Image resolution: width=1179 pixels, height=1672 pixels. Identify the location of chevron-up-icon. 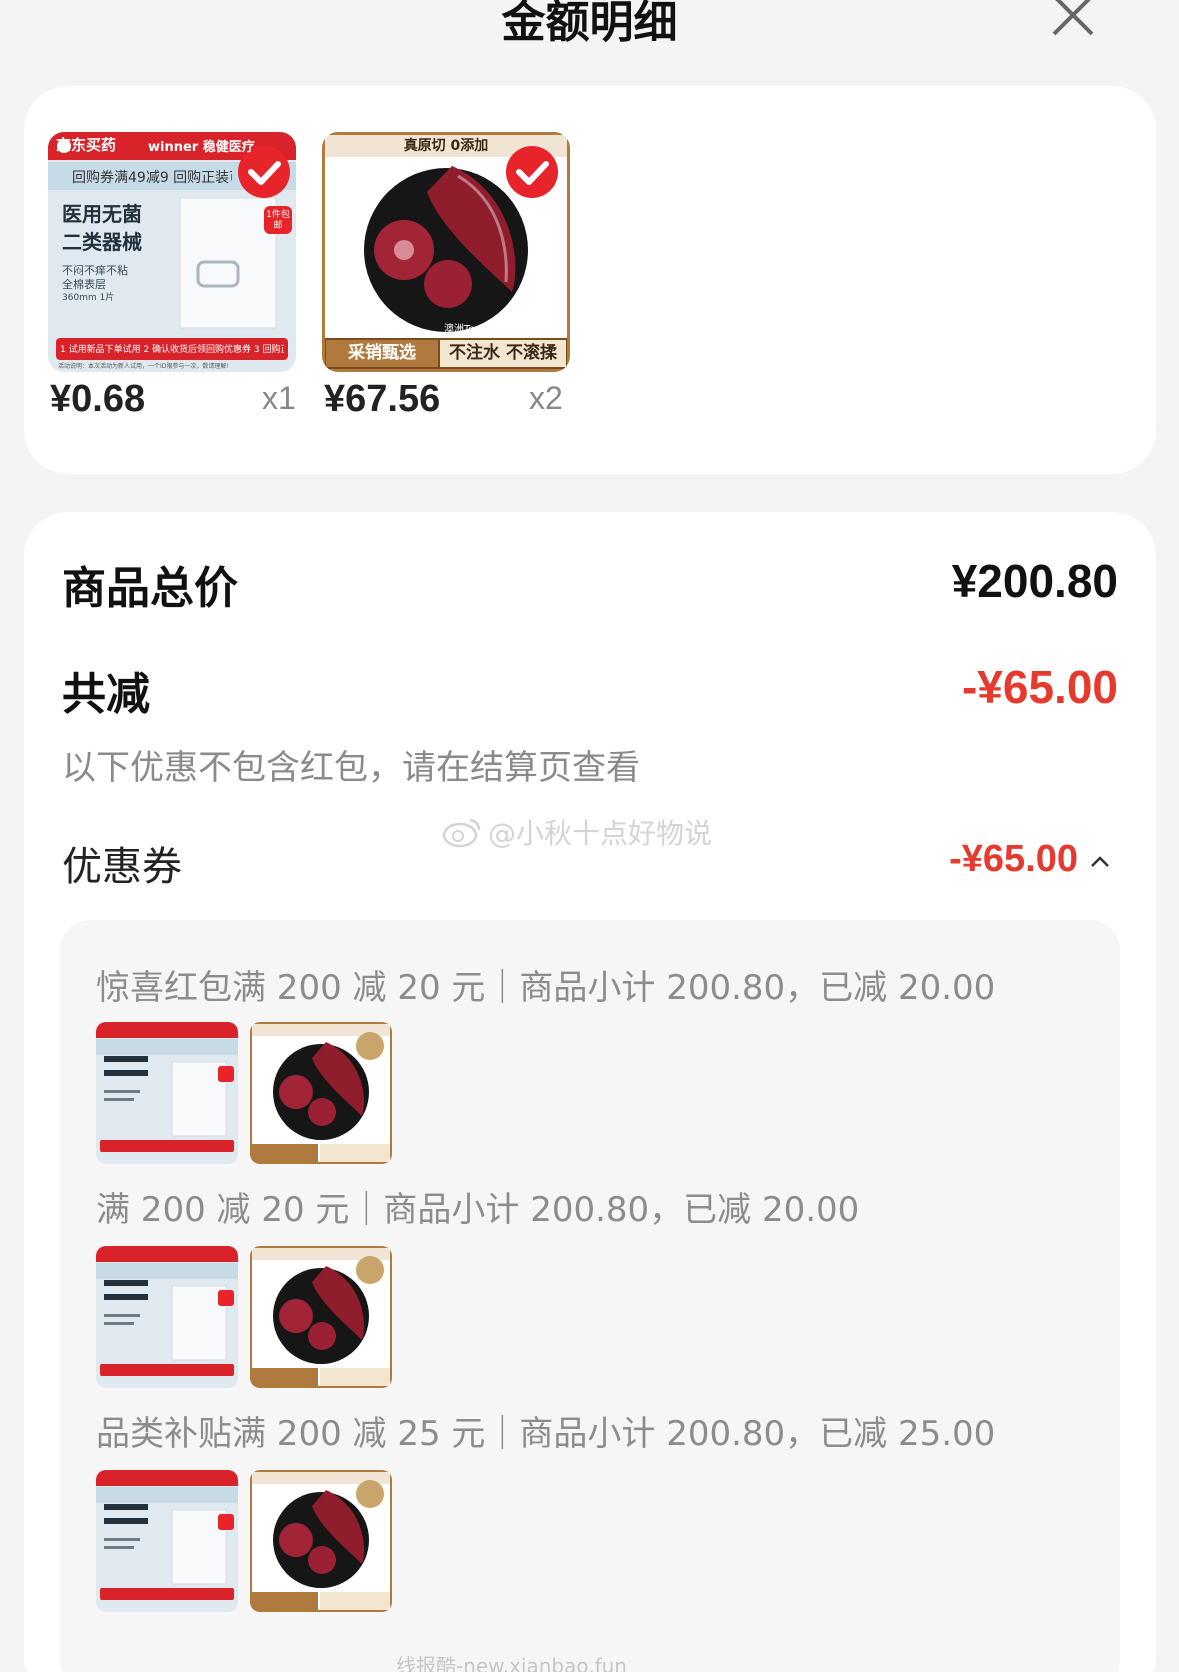
(1100, 862).